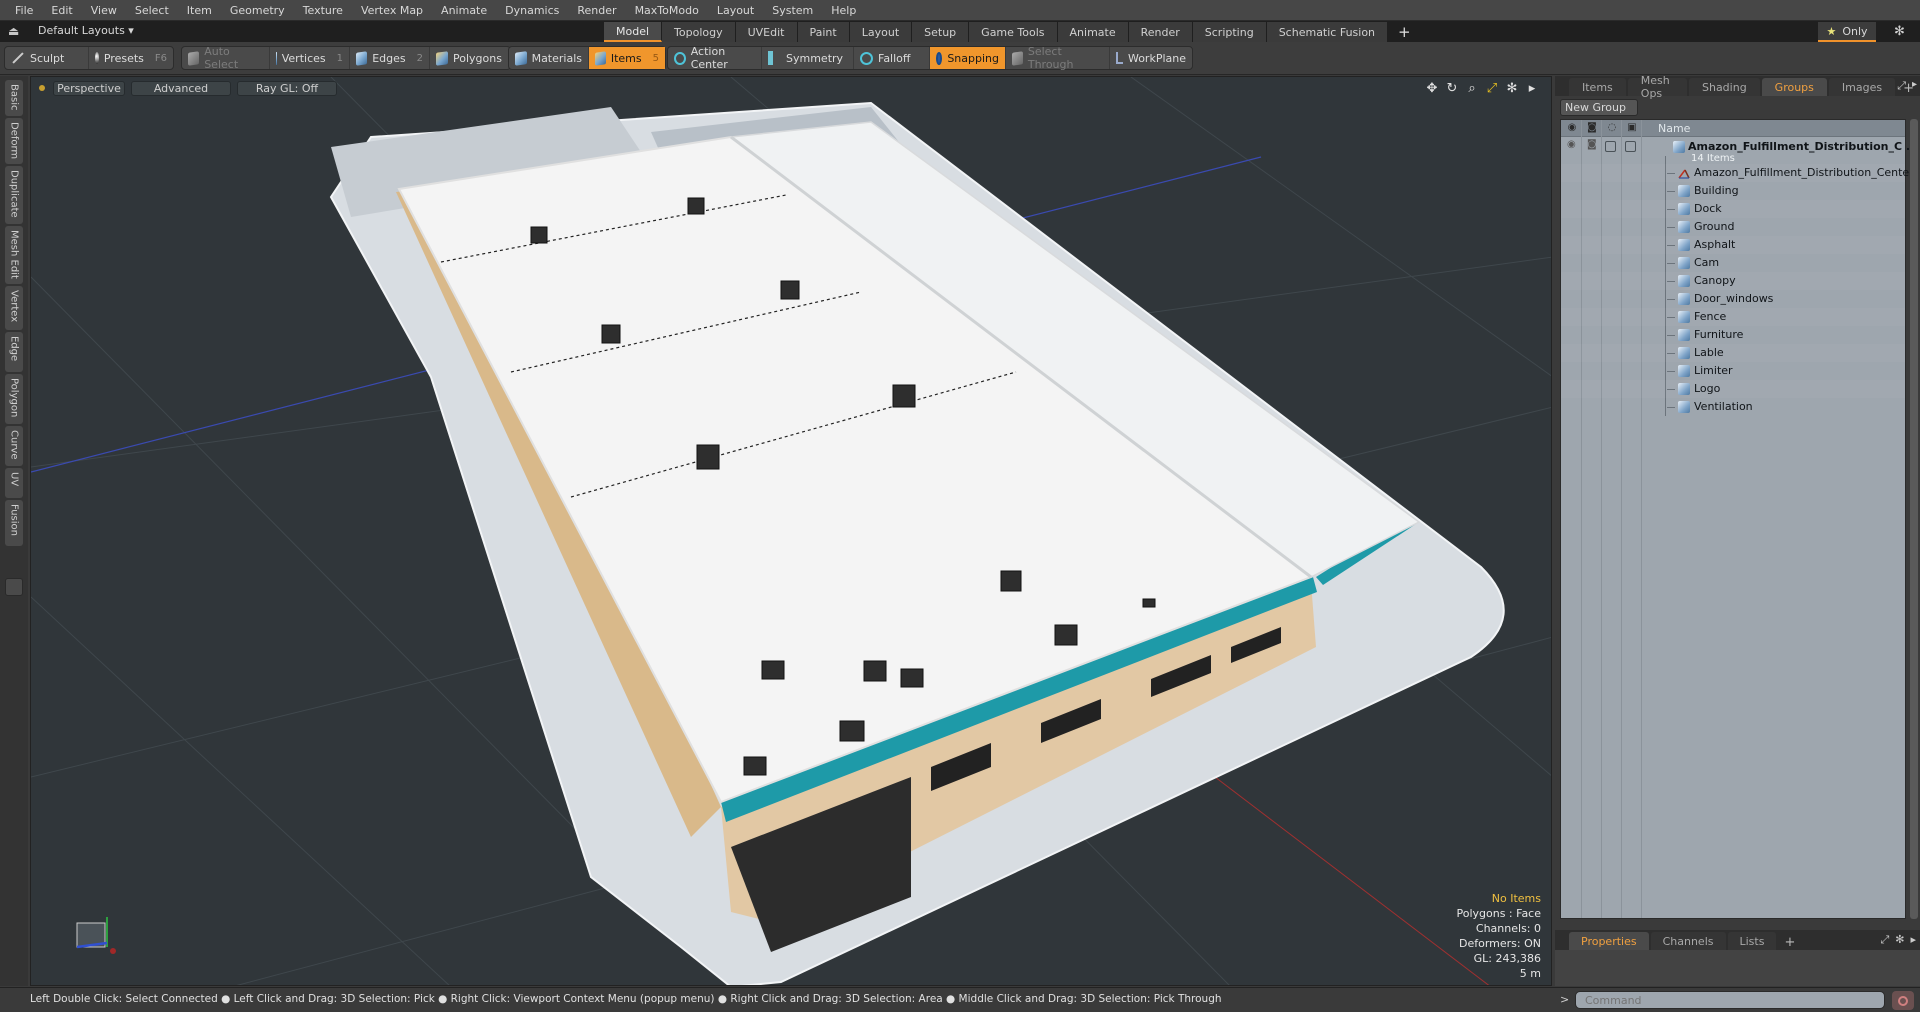 The image size is (1920, 1012). Describe the element at coordinates (1903, 1000) in the screenshot. I see `command-record-button` at that location.